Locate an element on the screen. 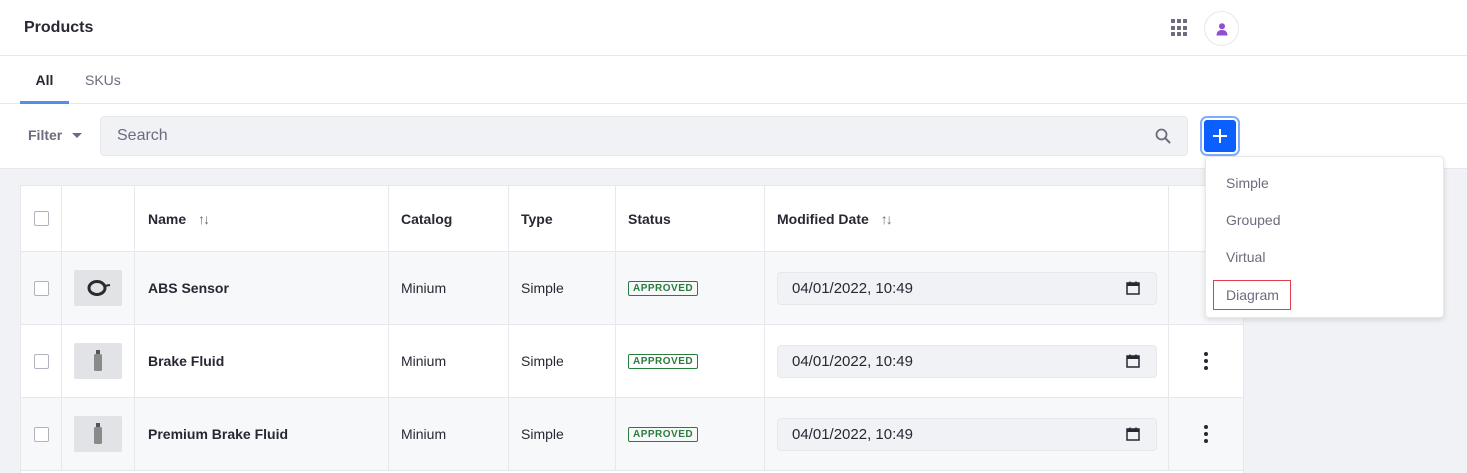 The height and width of the screenshot is (473, 1467). menu-item-virtual: Virtual is located at coordinates (1245, 257).